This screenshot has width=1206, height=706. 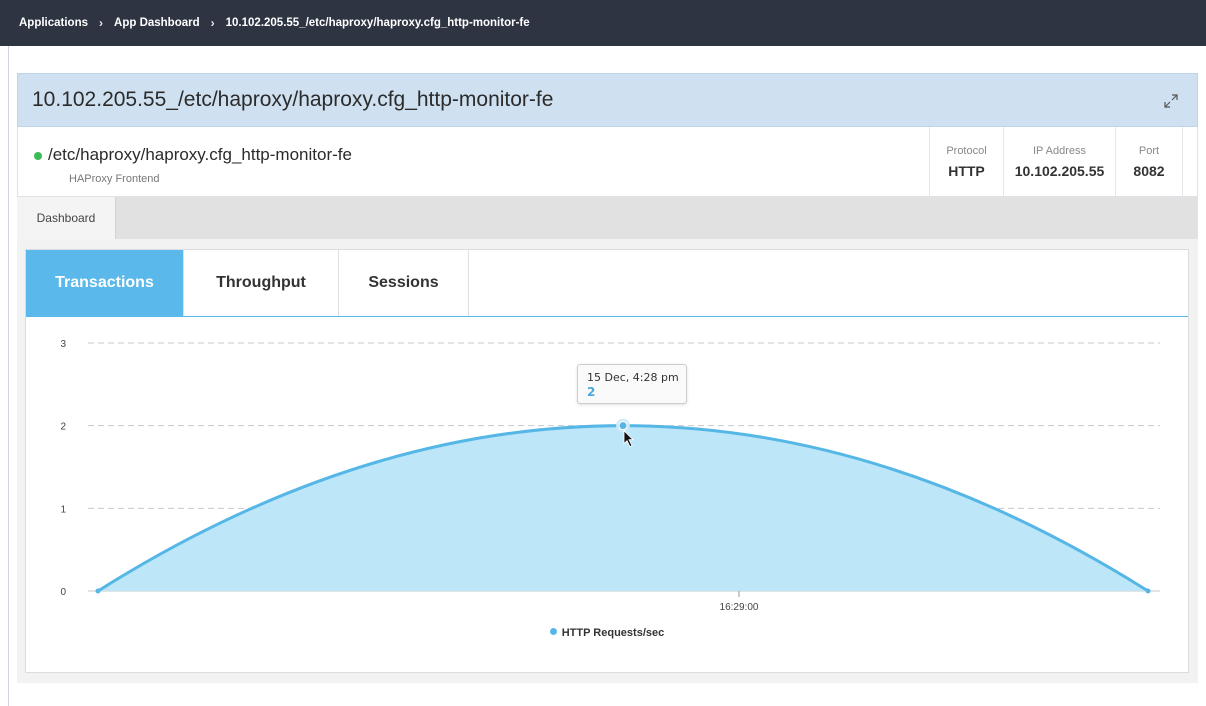 What do you see at coordinates (261, 283) in the screenshot?
I see `tab-throughput: Throughput` at bounding box center [261, 283].